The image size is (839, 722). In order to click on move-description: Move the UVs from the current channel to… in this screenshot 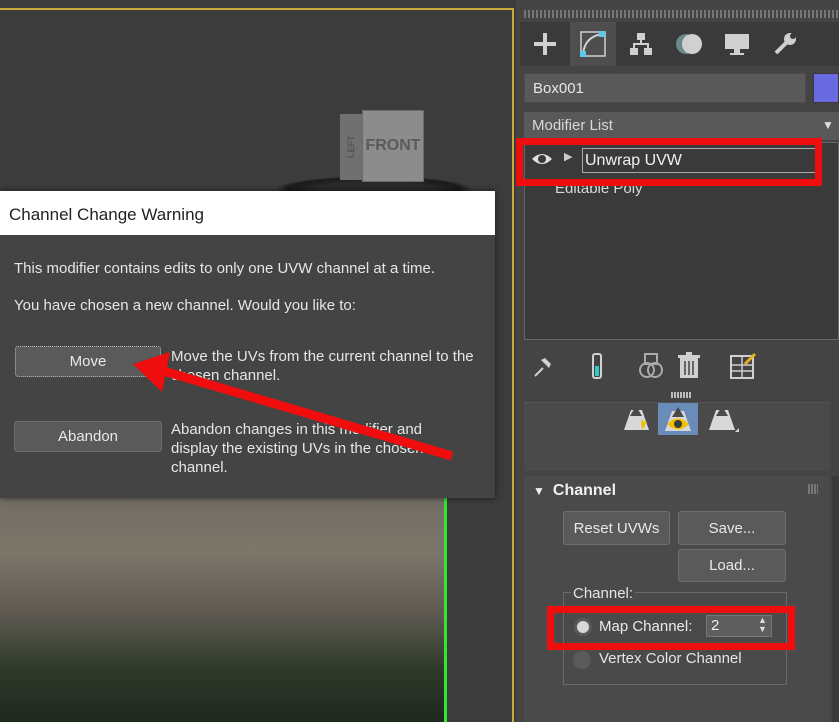, I will do `click(322, 366)`.